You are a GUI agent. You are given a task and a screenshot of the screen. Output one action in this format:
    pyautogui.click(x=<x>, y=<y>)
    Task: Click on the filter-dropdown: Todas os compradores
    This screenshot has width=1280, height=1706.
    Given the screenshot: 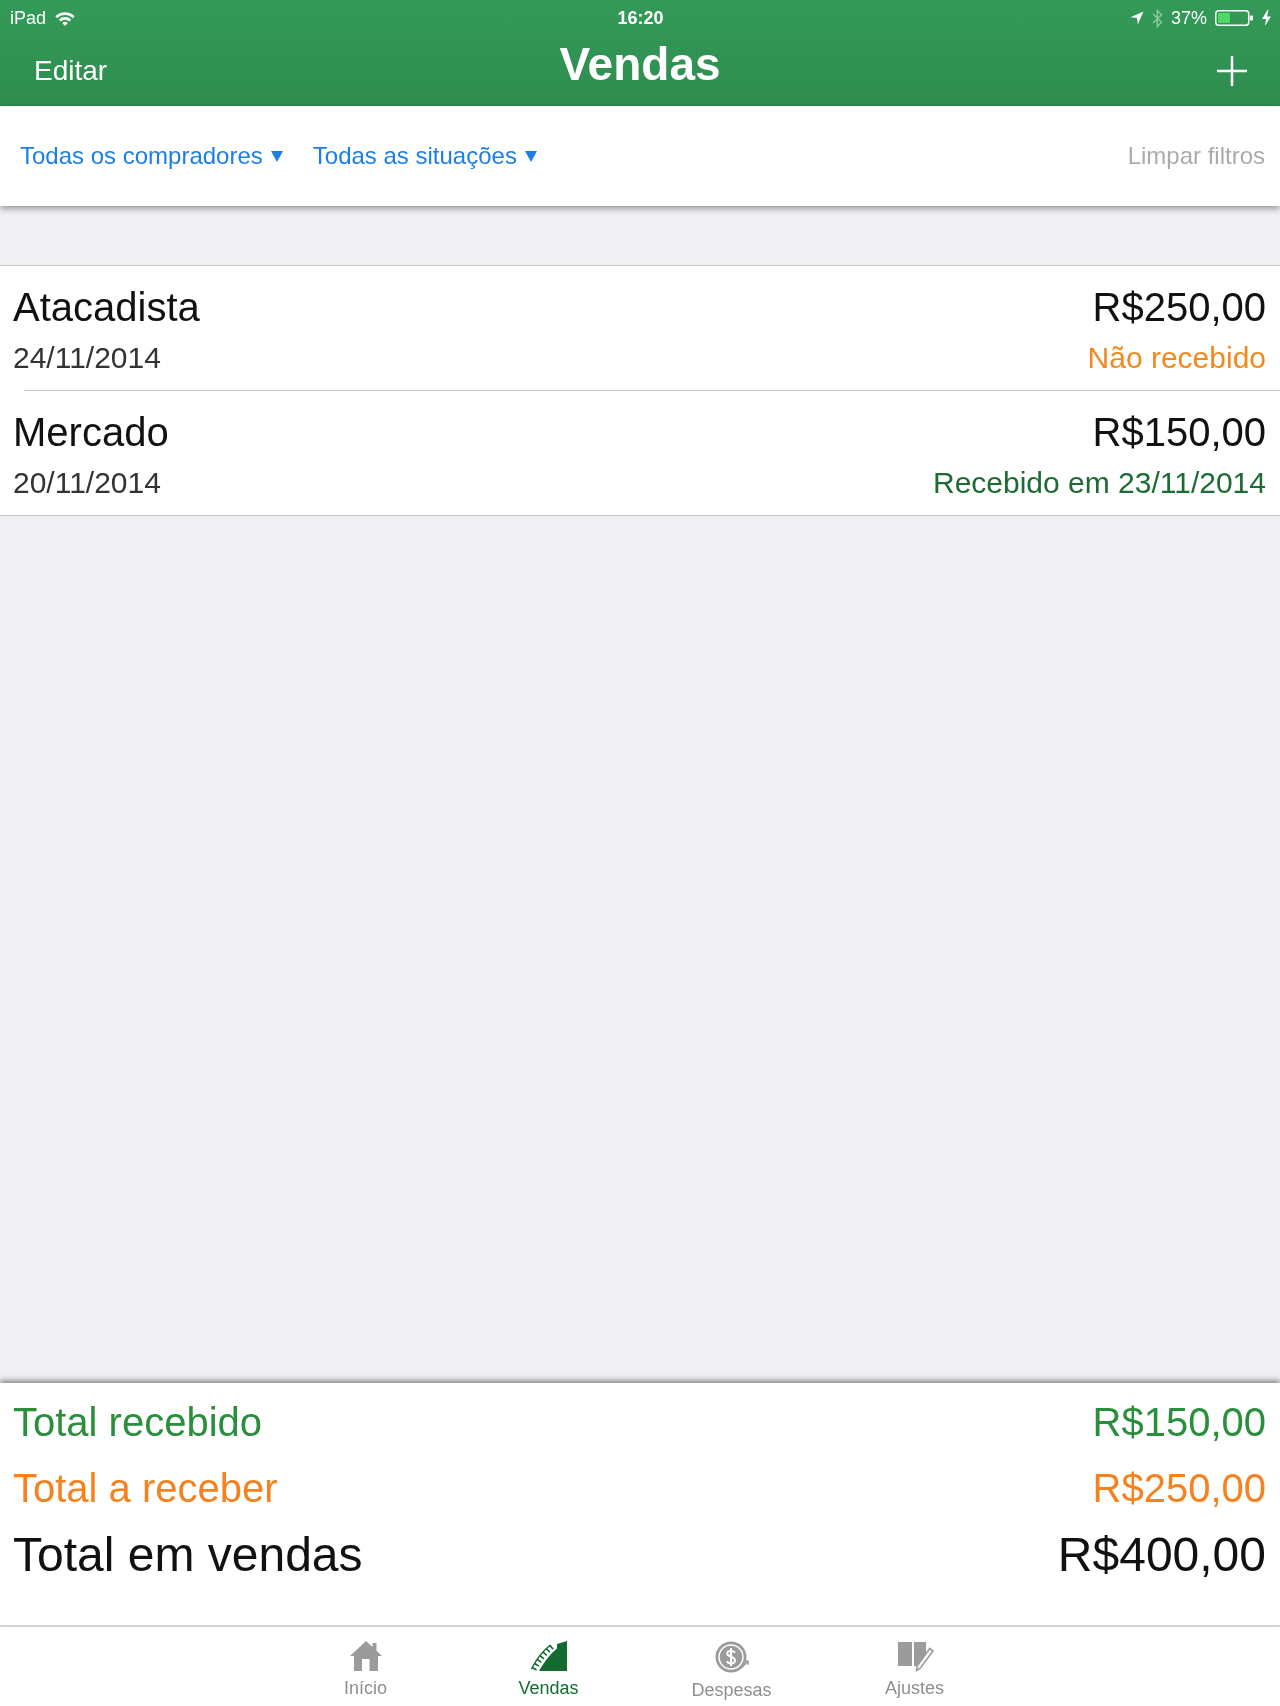 What is the action you would take?
    pyautogui.click(x=151, y=156)
    